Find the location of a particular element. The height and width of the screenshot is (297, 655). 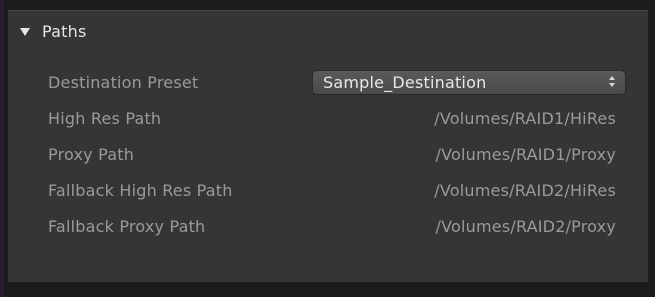

destination-preset-value: Sample_Destination is located at coordinates (405, 82).